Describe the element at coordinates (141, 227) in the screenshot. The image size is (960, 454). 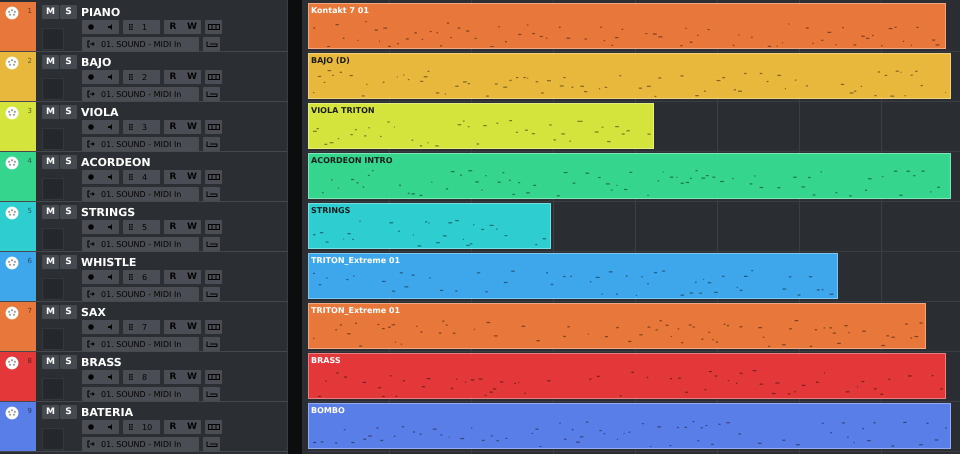
I see `midi-channel-field: 5` at that location.